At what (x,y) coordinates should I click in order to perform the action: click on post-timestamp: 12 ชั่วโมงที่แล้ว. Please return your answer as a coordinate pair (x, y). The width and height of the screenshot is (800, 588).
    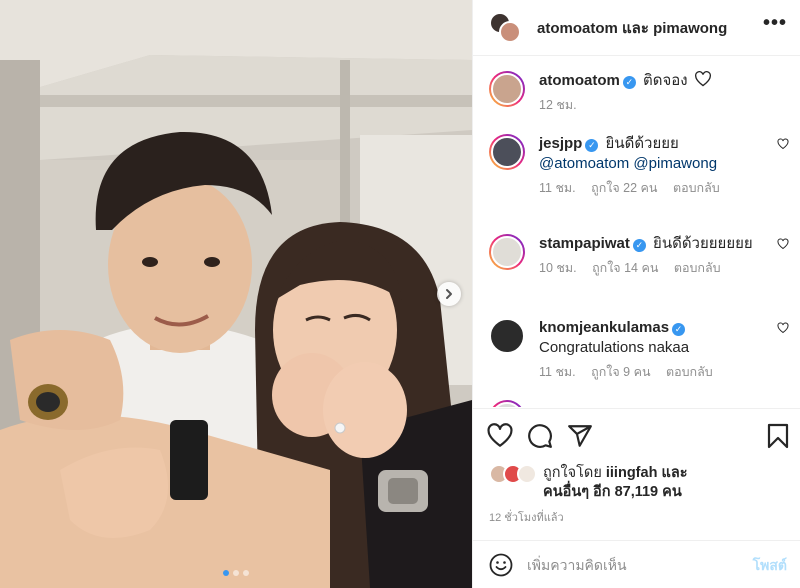
    Looking at the image, I should click on (526, 517).